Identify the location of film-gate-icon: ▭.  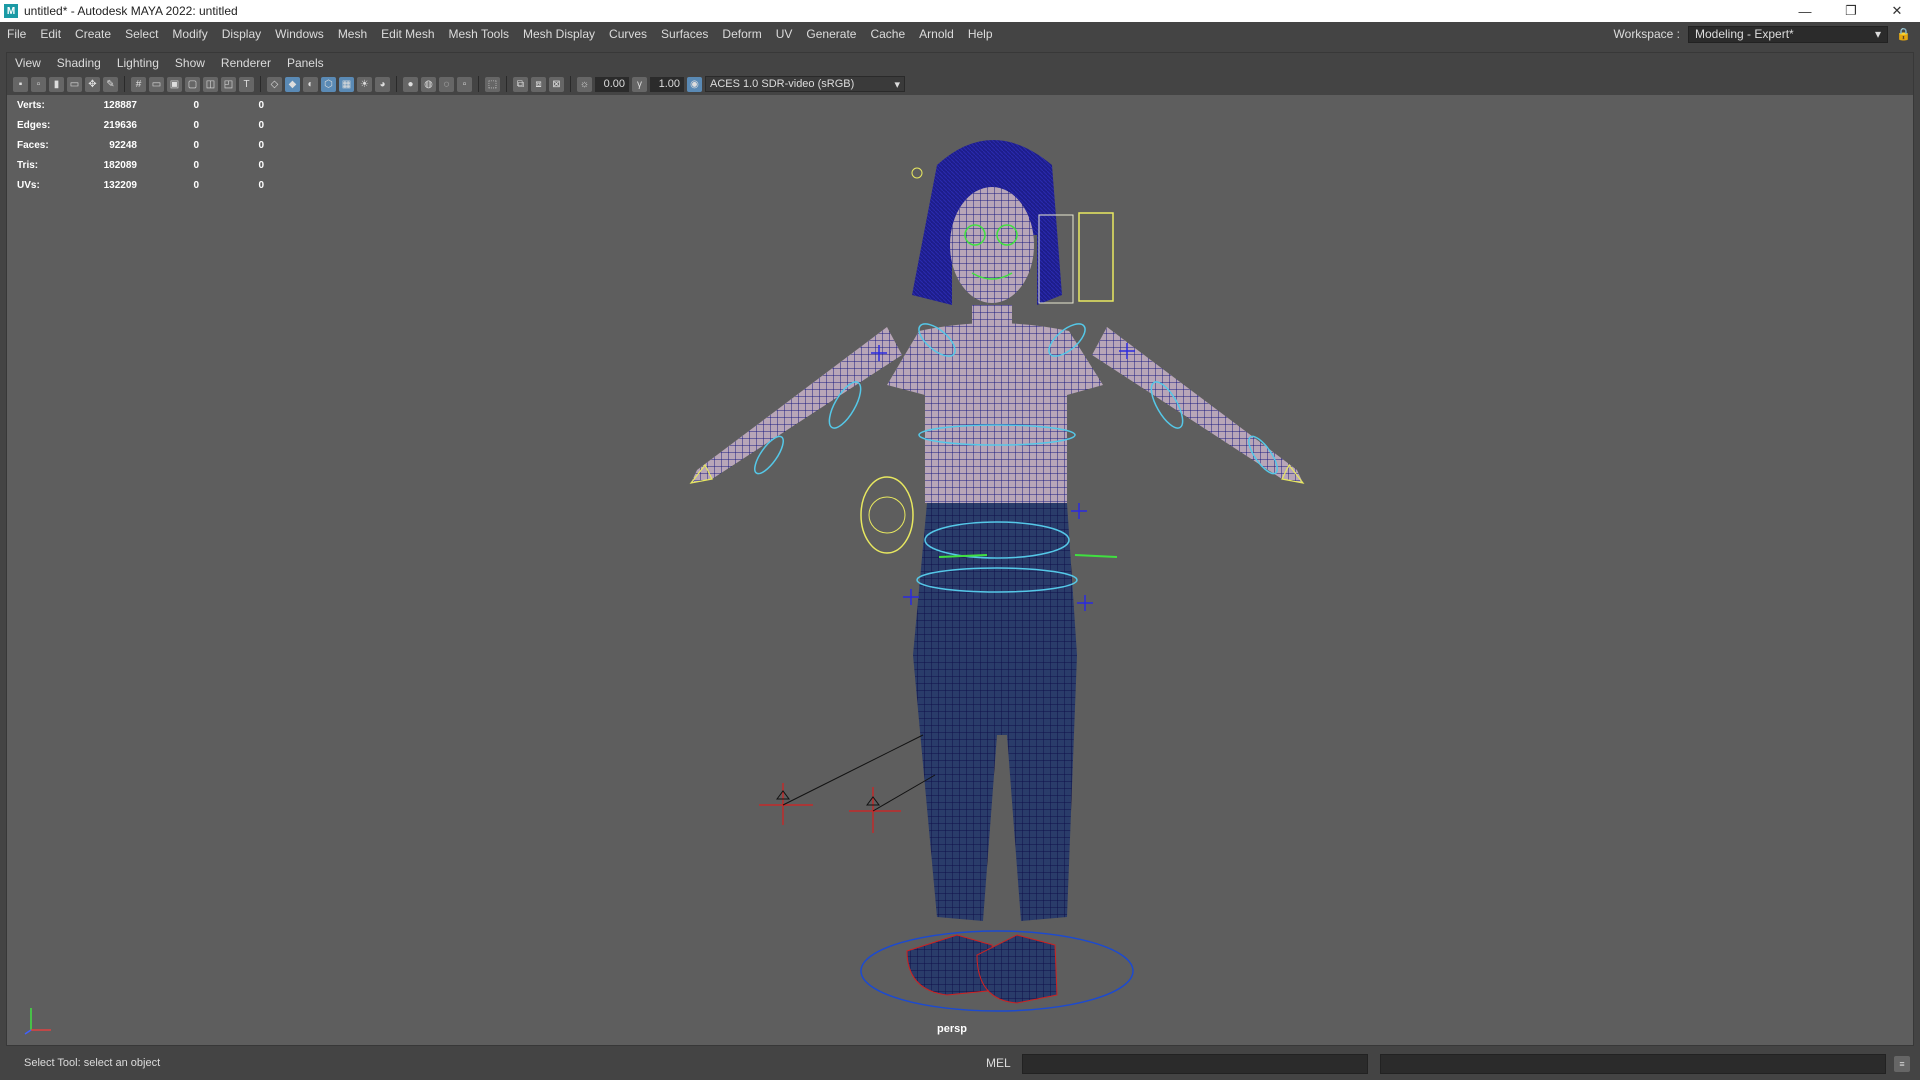
(156, 84).